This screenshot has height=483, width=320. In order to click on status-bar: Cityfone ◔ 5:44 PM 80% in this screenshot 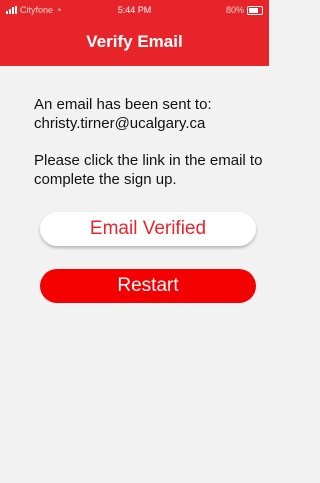, I will do `click(134, 12)`.